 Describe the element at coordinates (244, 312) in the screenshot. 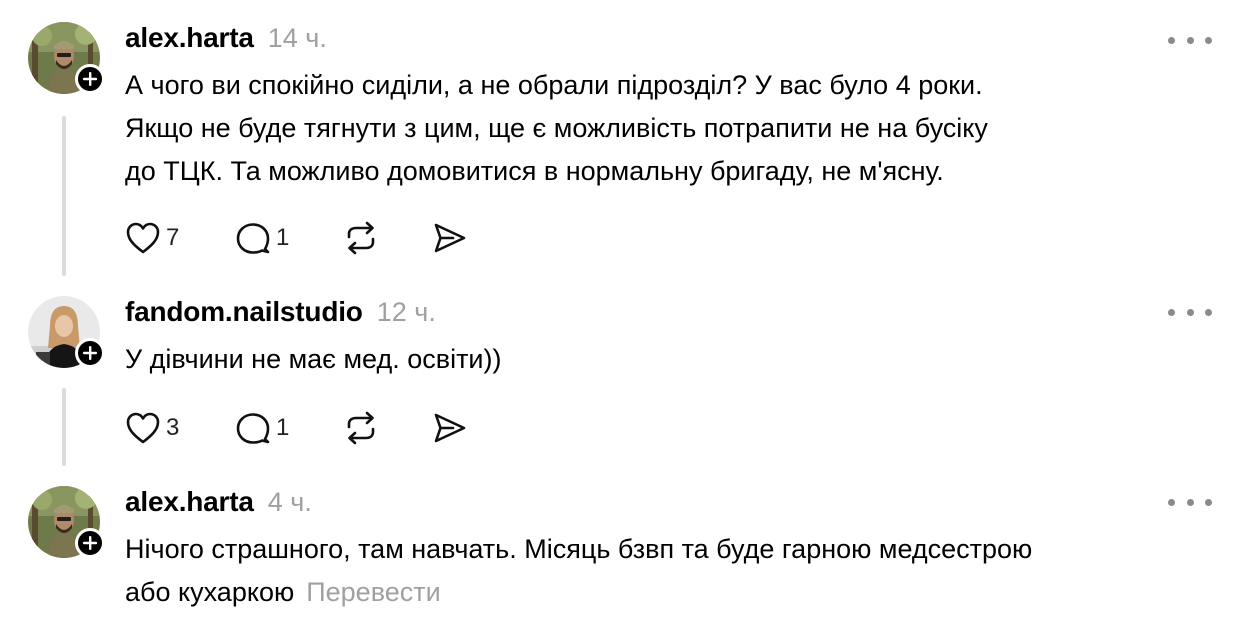

I see `username: fandom.nailstudio` at that location.